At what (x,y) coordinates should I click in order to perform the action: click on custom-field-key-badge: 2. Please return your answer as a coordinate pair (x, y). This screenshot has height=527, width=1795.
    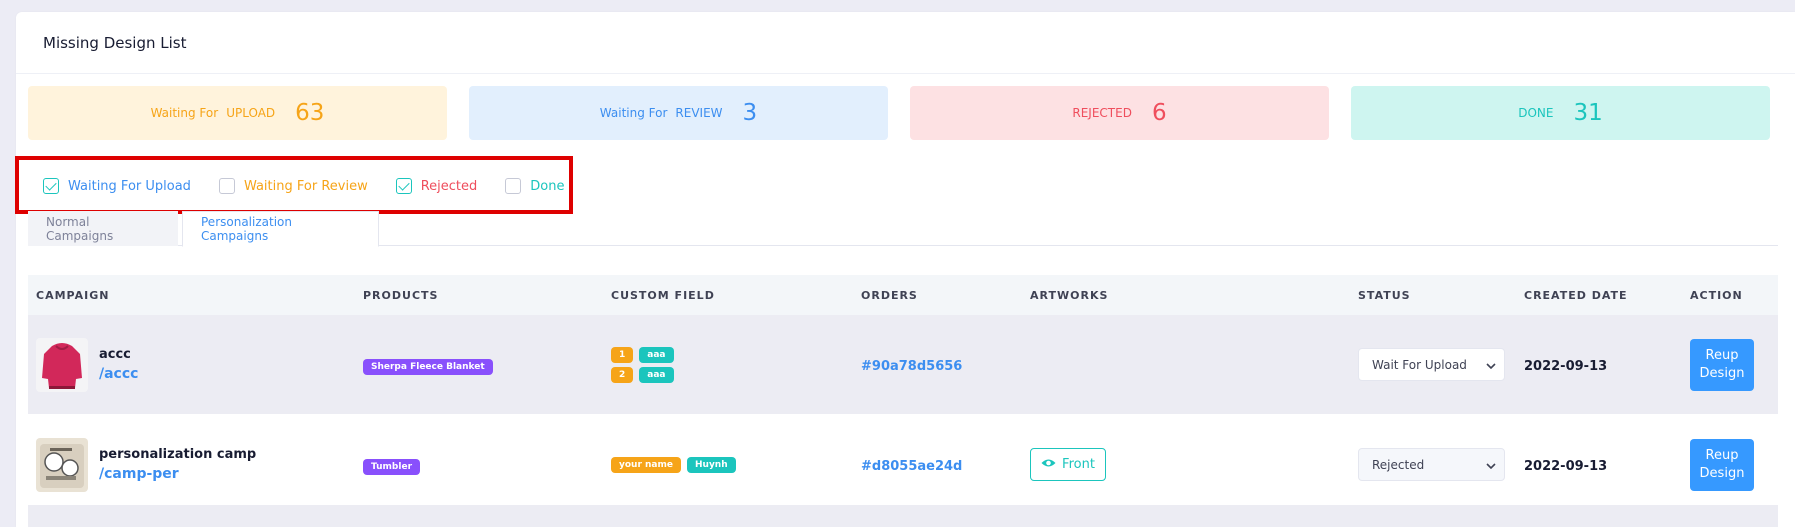
    Looking at the image, I should click on (622, 374).